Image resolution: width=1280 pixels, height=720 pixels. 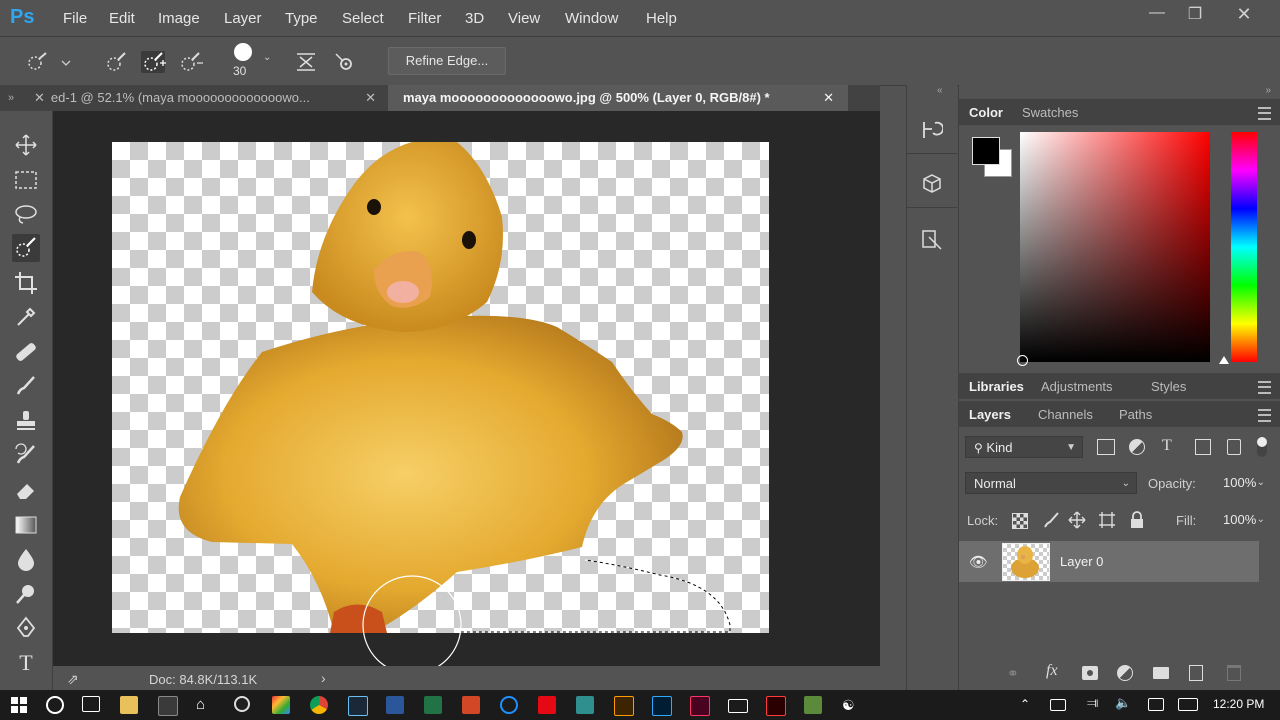 What do you see at coordinates (1077, 520) in the screenshot?
I see `lock-position-icon` at bounding box center [1077, 520].